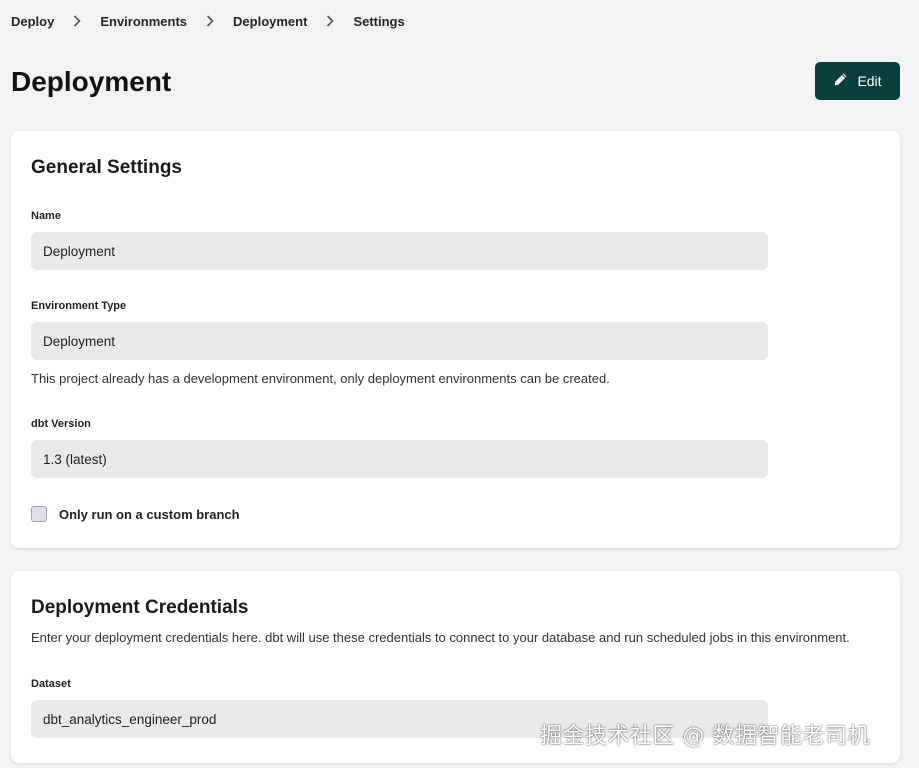 Image resolution: width=919 pixels, height=768 pixels. What do you see at coordinates (399, 251) in the screenshot?
I see `name-field: Deployment` at bounding box center [399, 251].